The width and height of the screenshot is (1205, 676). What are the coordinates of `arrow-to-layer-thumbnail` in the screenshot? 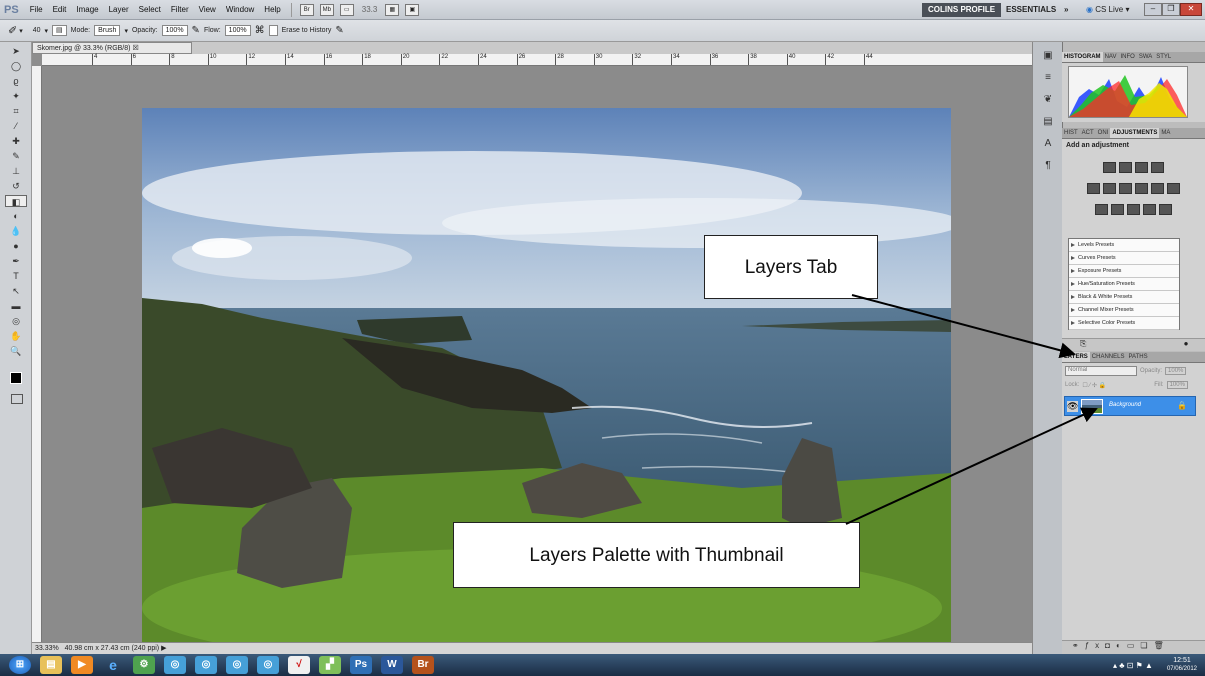 It's located at (971, 466).